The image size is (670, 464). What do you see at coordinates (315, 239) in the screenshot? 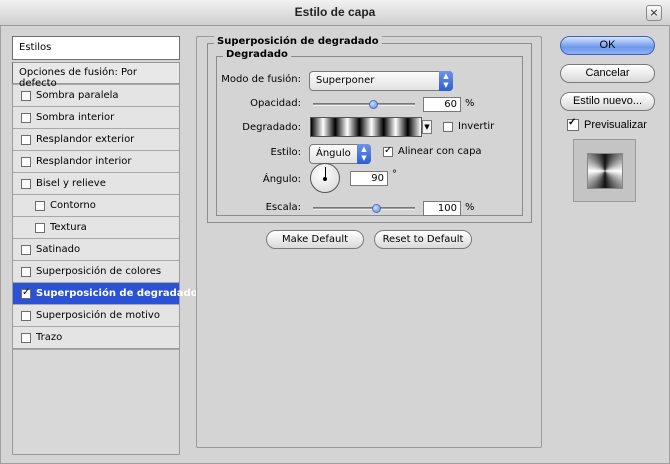
I see `make-default-button: Make Default` at bounding box center [315, 239].